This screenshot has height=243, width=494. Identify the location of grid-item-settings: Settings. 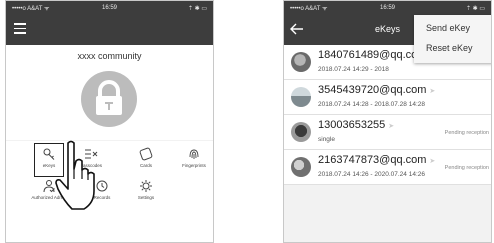
(146, 189).